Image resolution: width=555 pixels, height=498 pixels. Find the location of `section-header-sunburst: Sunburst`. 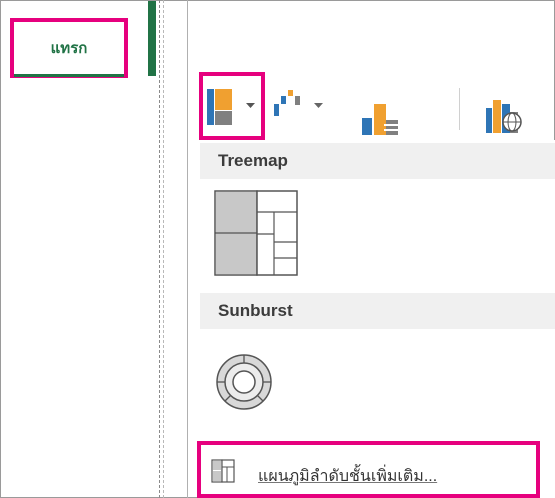

section-header-sunburst: Sunburst is located at coordinates (377, 311).